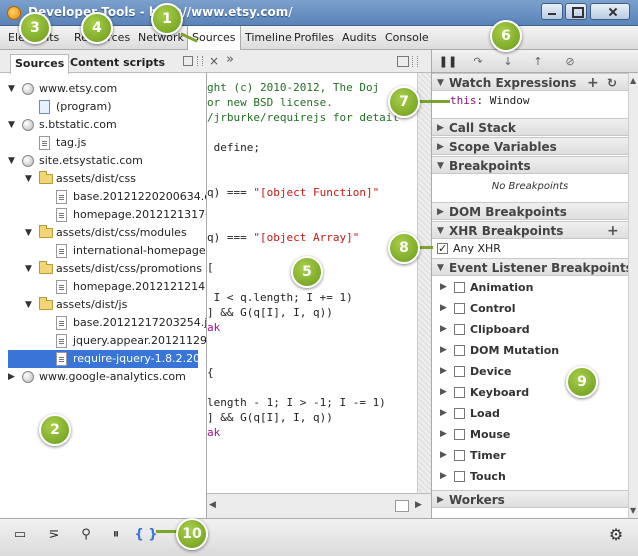  I want to click on code-line: q) === "[object Array]", so click(283, 237).